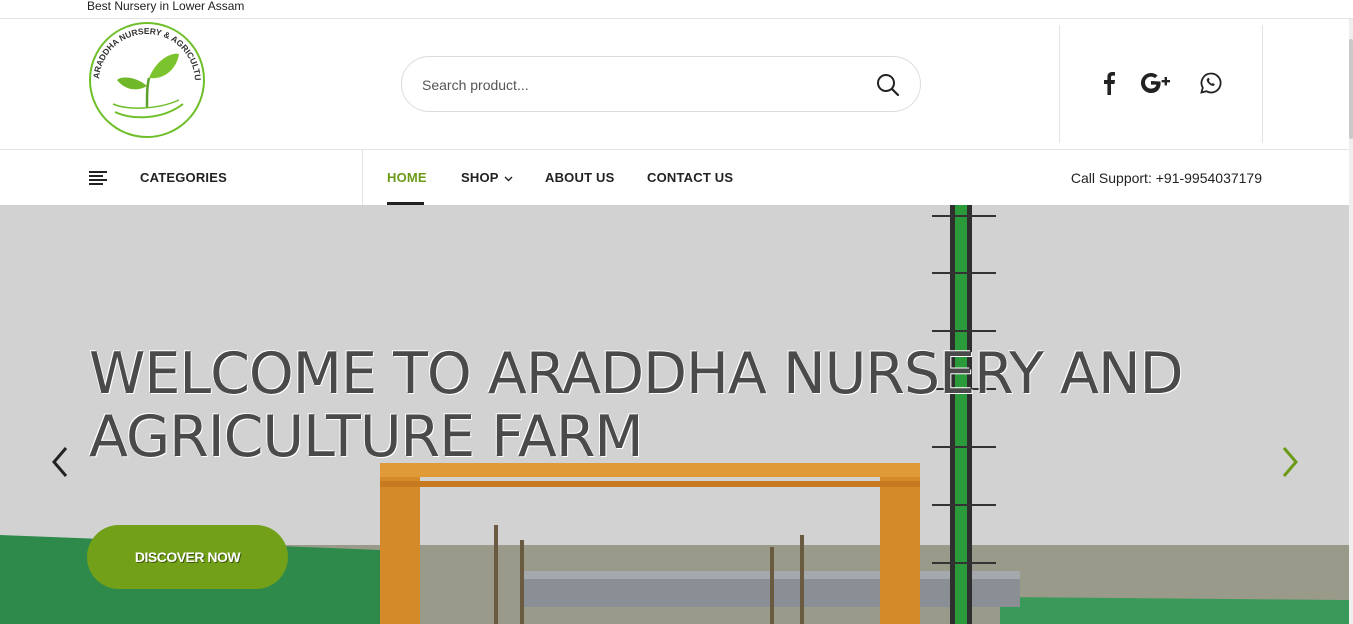 Image resolution: width=1353 pixels, height=624 pixels. I want to click on search-icon, so click(888, 85).